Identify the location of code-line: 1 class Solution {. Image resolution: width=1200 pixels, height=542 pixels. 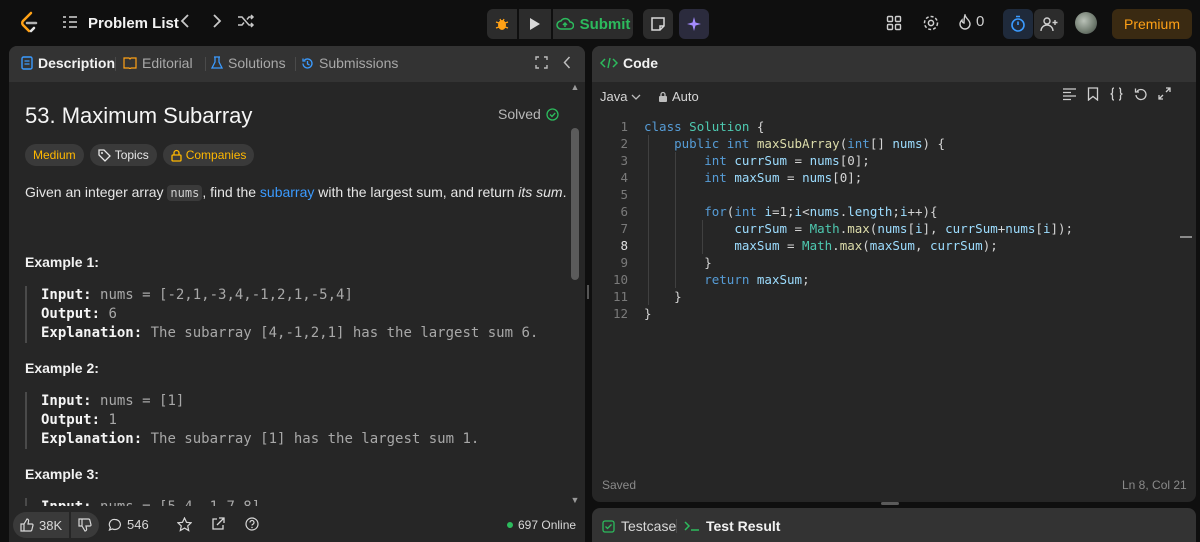
(894, 126).